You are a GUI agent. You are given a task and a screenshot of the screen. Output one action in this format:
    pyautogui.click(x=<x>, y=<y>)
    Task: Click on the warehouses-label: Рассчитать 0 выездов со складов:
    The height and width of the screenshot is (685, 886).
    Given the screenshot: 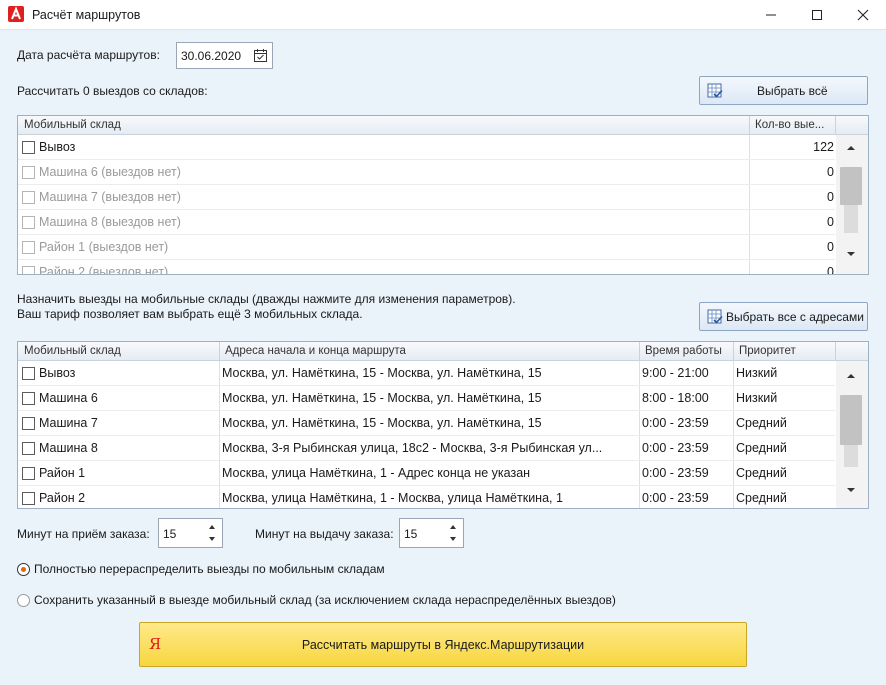 What is the action you would take?
    pyautogui.click(x=112, y=91)
    